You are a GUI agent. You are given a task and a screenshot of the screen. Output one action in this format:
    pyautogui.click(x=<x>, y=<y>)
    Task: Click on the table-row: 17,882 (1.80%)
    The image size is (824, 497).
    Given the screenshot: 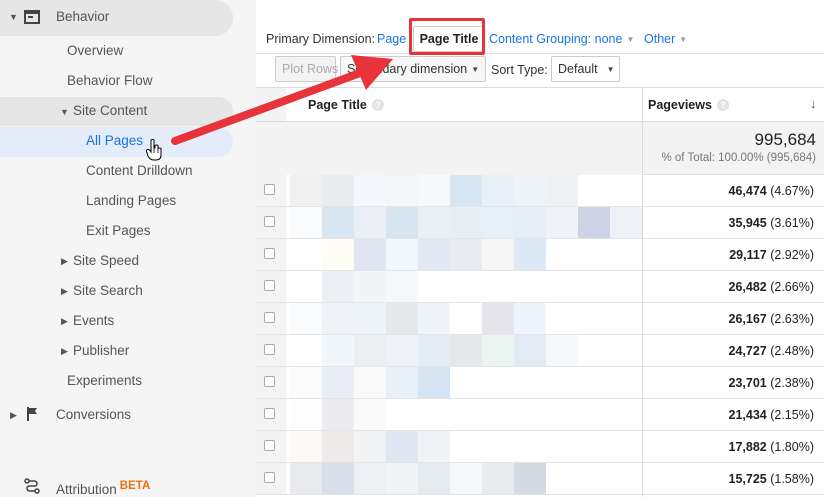 What is the action you would take?
    pyautogui.click(x=540, y=447)
    